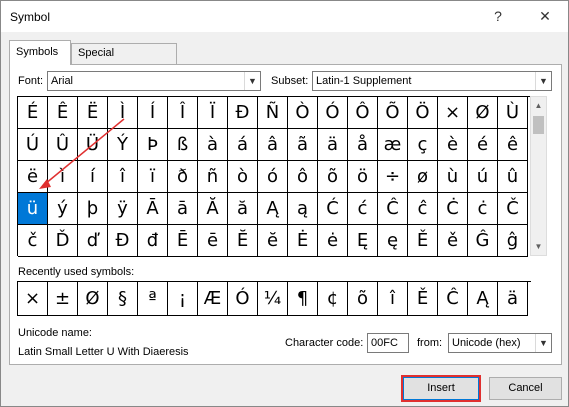  Describe the element at coordinates (324, 343) in the screenshot. I see `character-code-label: Character code:` at that location.